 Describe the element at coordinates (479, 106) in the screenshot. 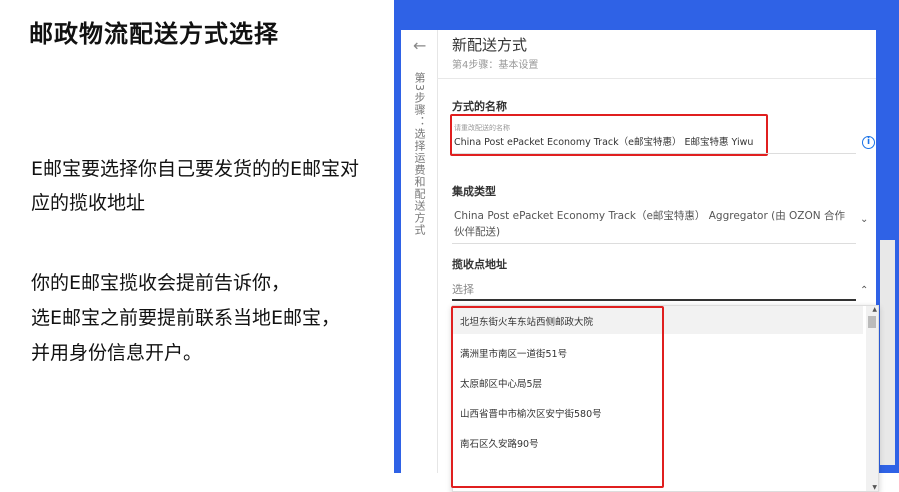

I see `method-name-label: 方式的名称` at that location.